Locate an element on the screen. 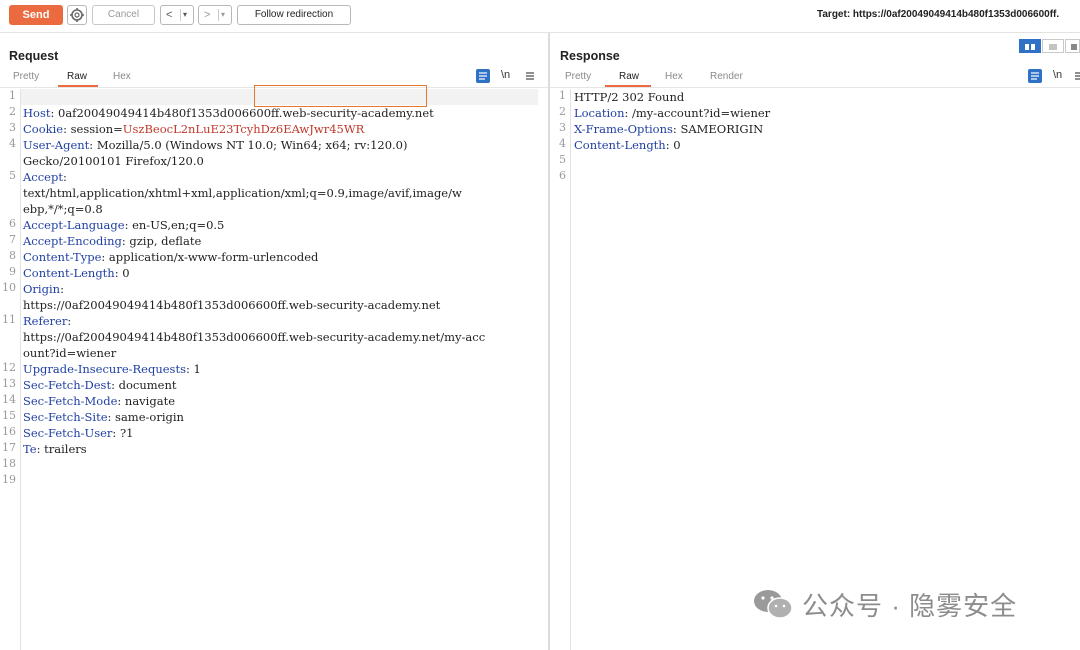 Image resolution: width=1080 pixels, height=650 pixels. header-name: Te is located at coordinates (30, 449).